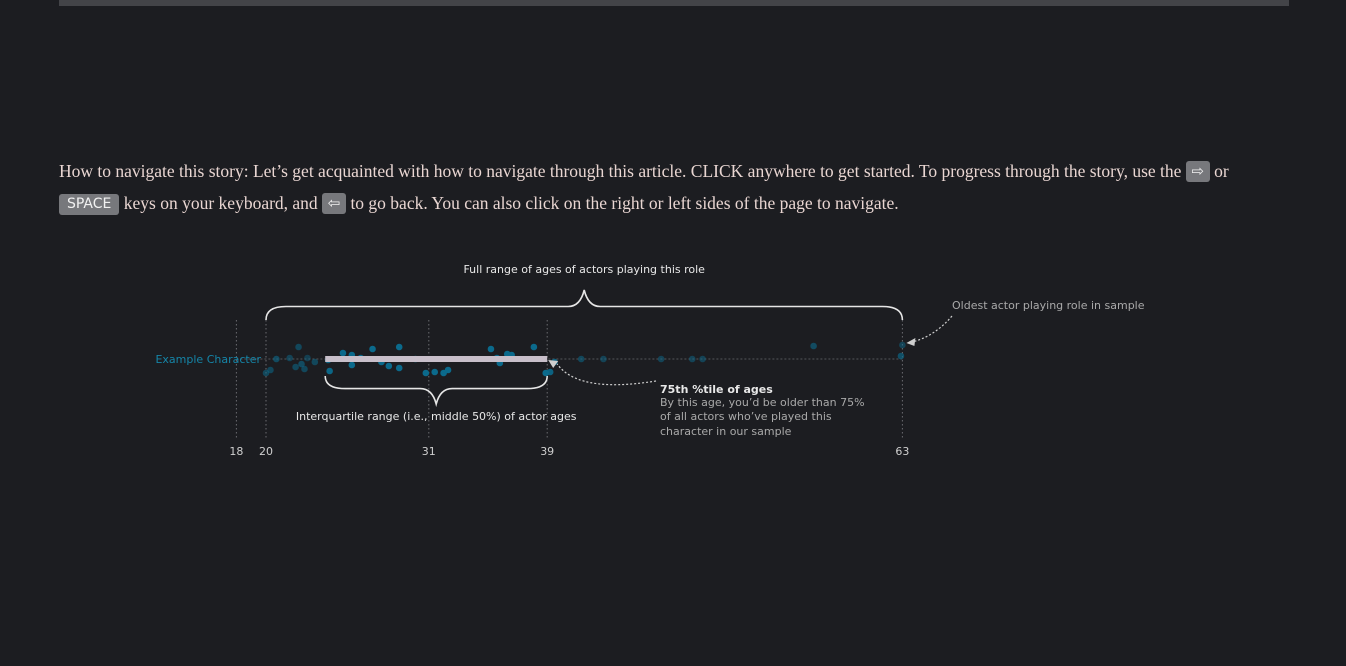 This screenshot has width=1346, height=666. What do you see at coordinates (236, 451) in the screenshot?
I see `x-tick-label: 18` at bounding box center [236, 451].